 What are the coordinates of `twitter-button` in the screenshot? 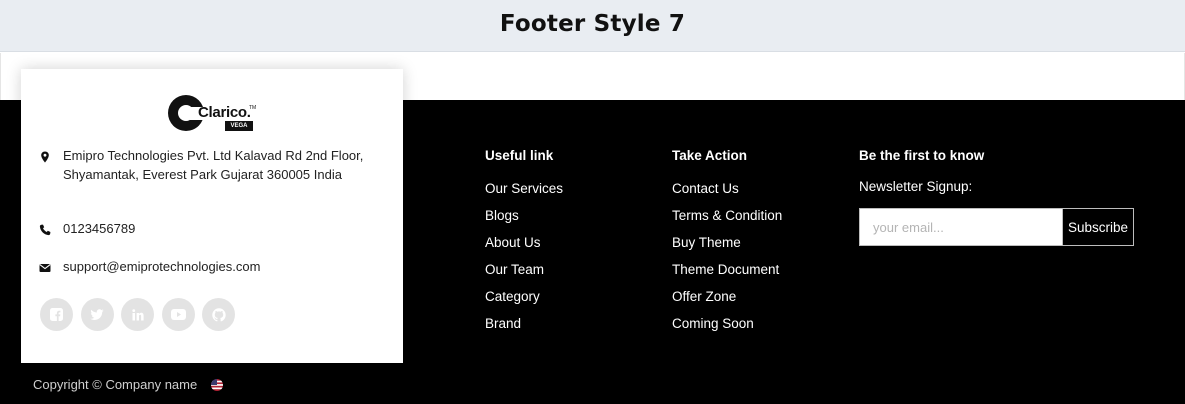 It's located at (97, 314).